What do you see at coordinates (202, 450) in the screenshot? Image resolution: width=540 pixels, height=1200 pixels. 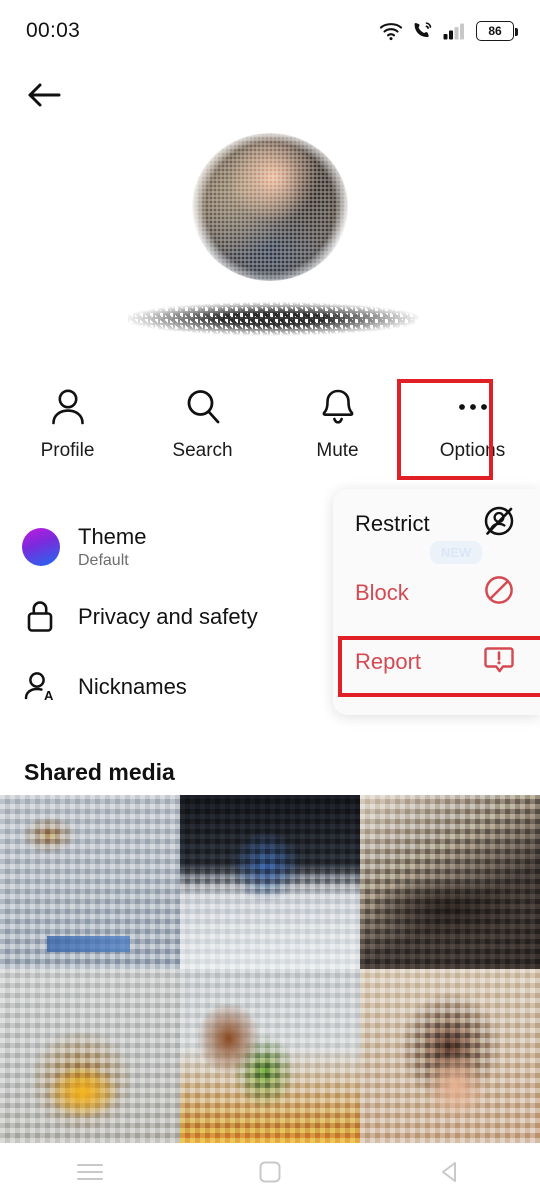 I see `action-search-label: Search` at bounding box center [202, 450].